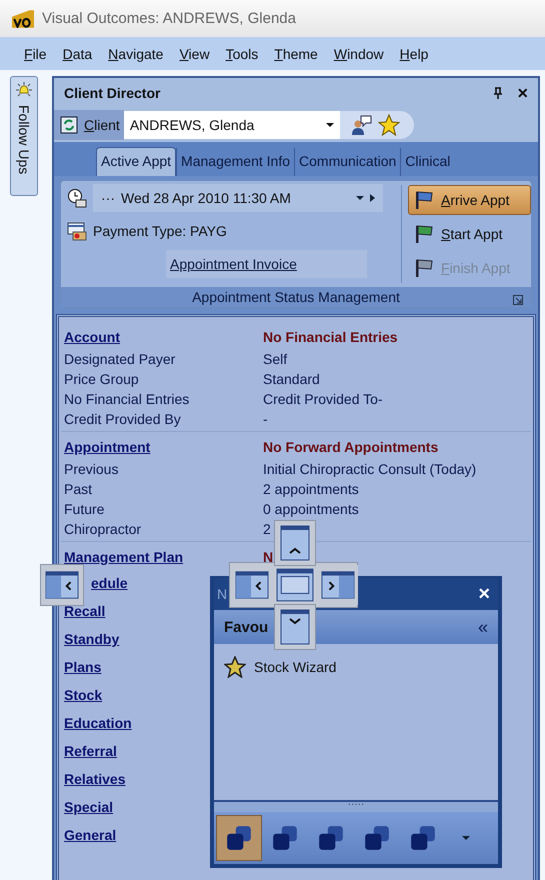  Describe the element at coordinates (127, 399) in the screenshot. I see `field-label: No Financial Entries` at that location.